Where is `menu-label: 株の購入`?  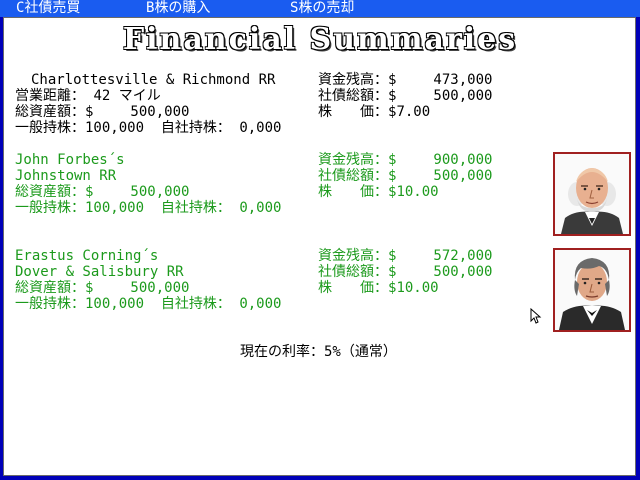
menu-label: 株の購入 is located at coordinates (182, 8).